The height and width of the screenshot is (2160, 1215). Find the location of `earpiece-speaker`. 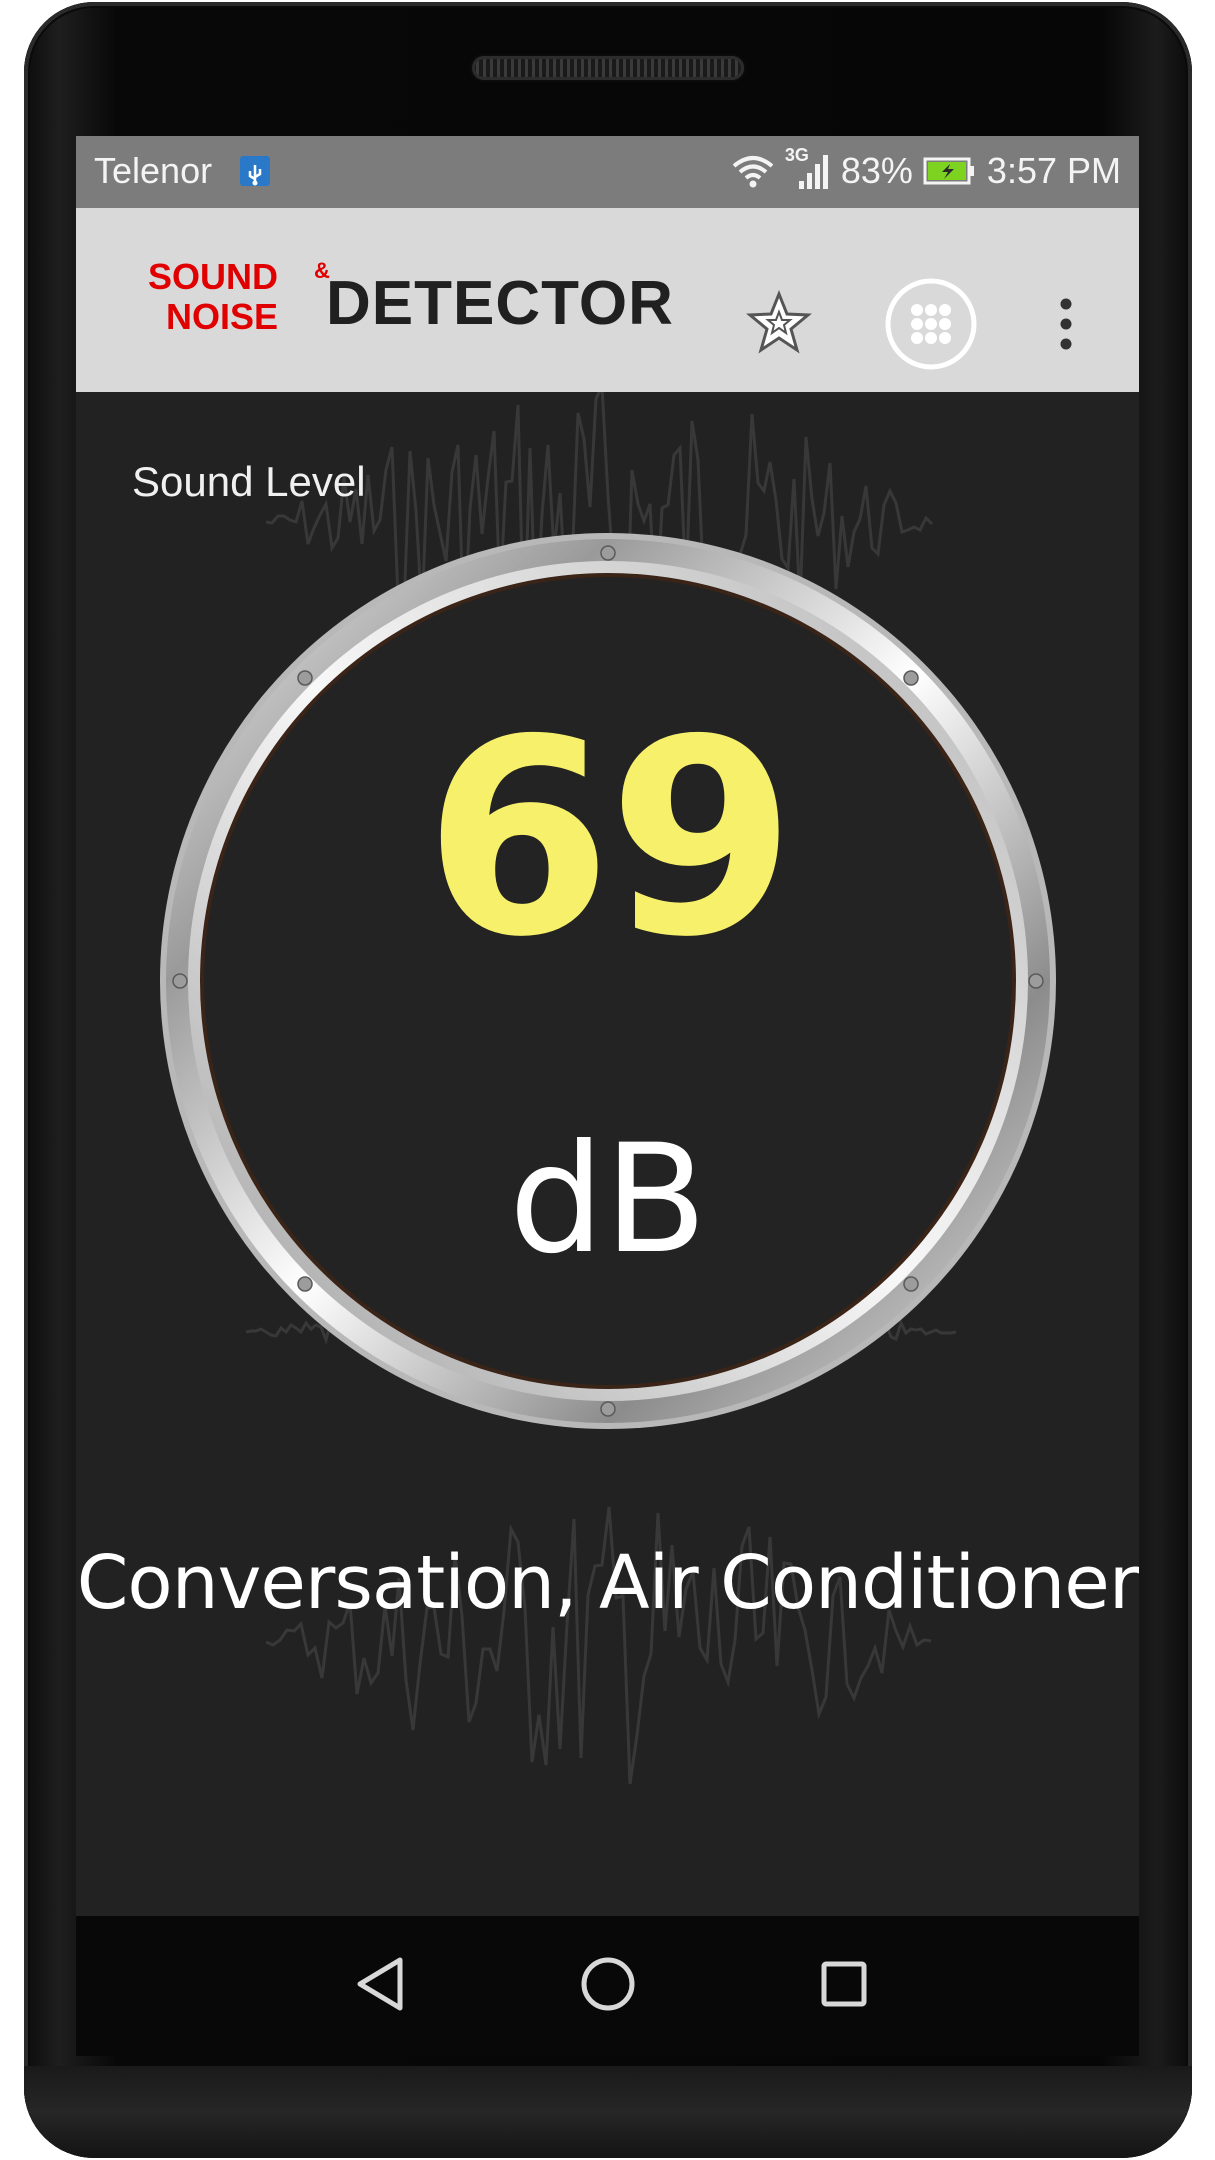

earpiece-speaker is located at coordinates (608, 68).